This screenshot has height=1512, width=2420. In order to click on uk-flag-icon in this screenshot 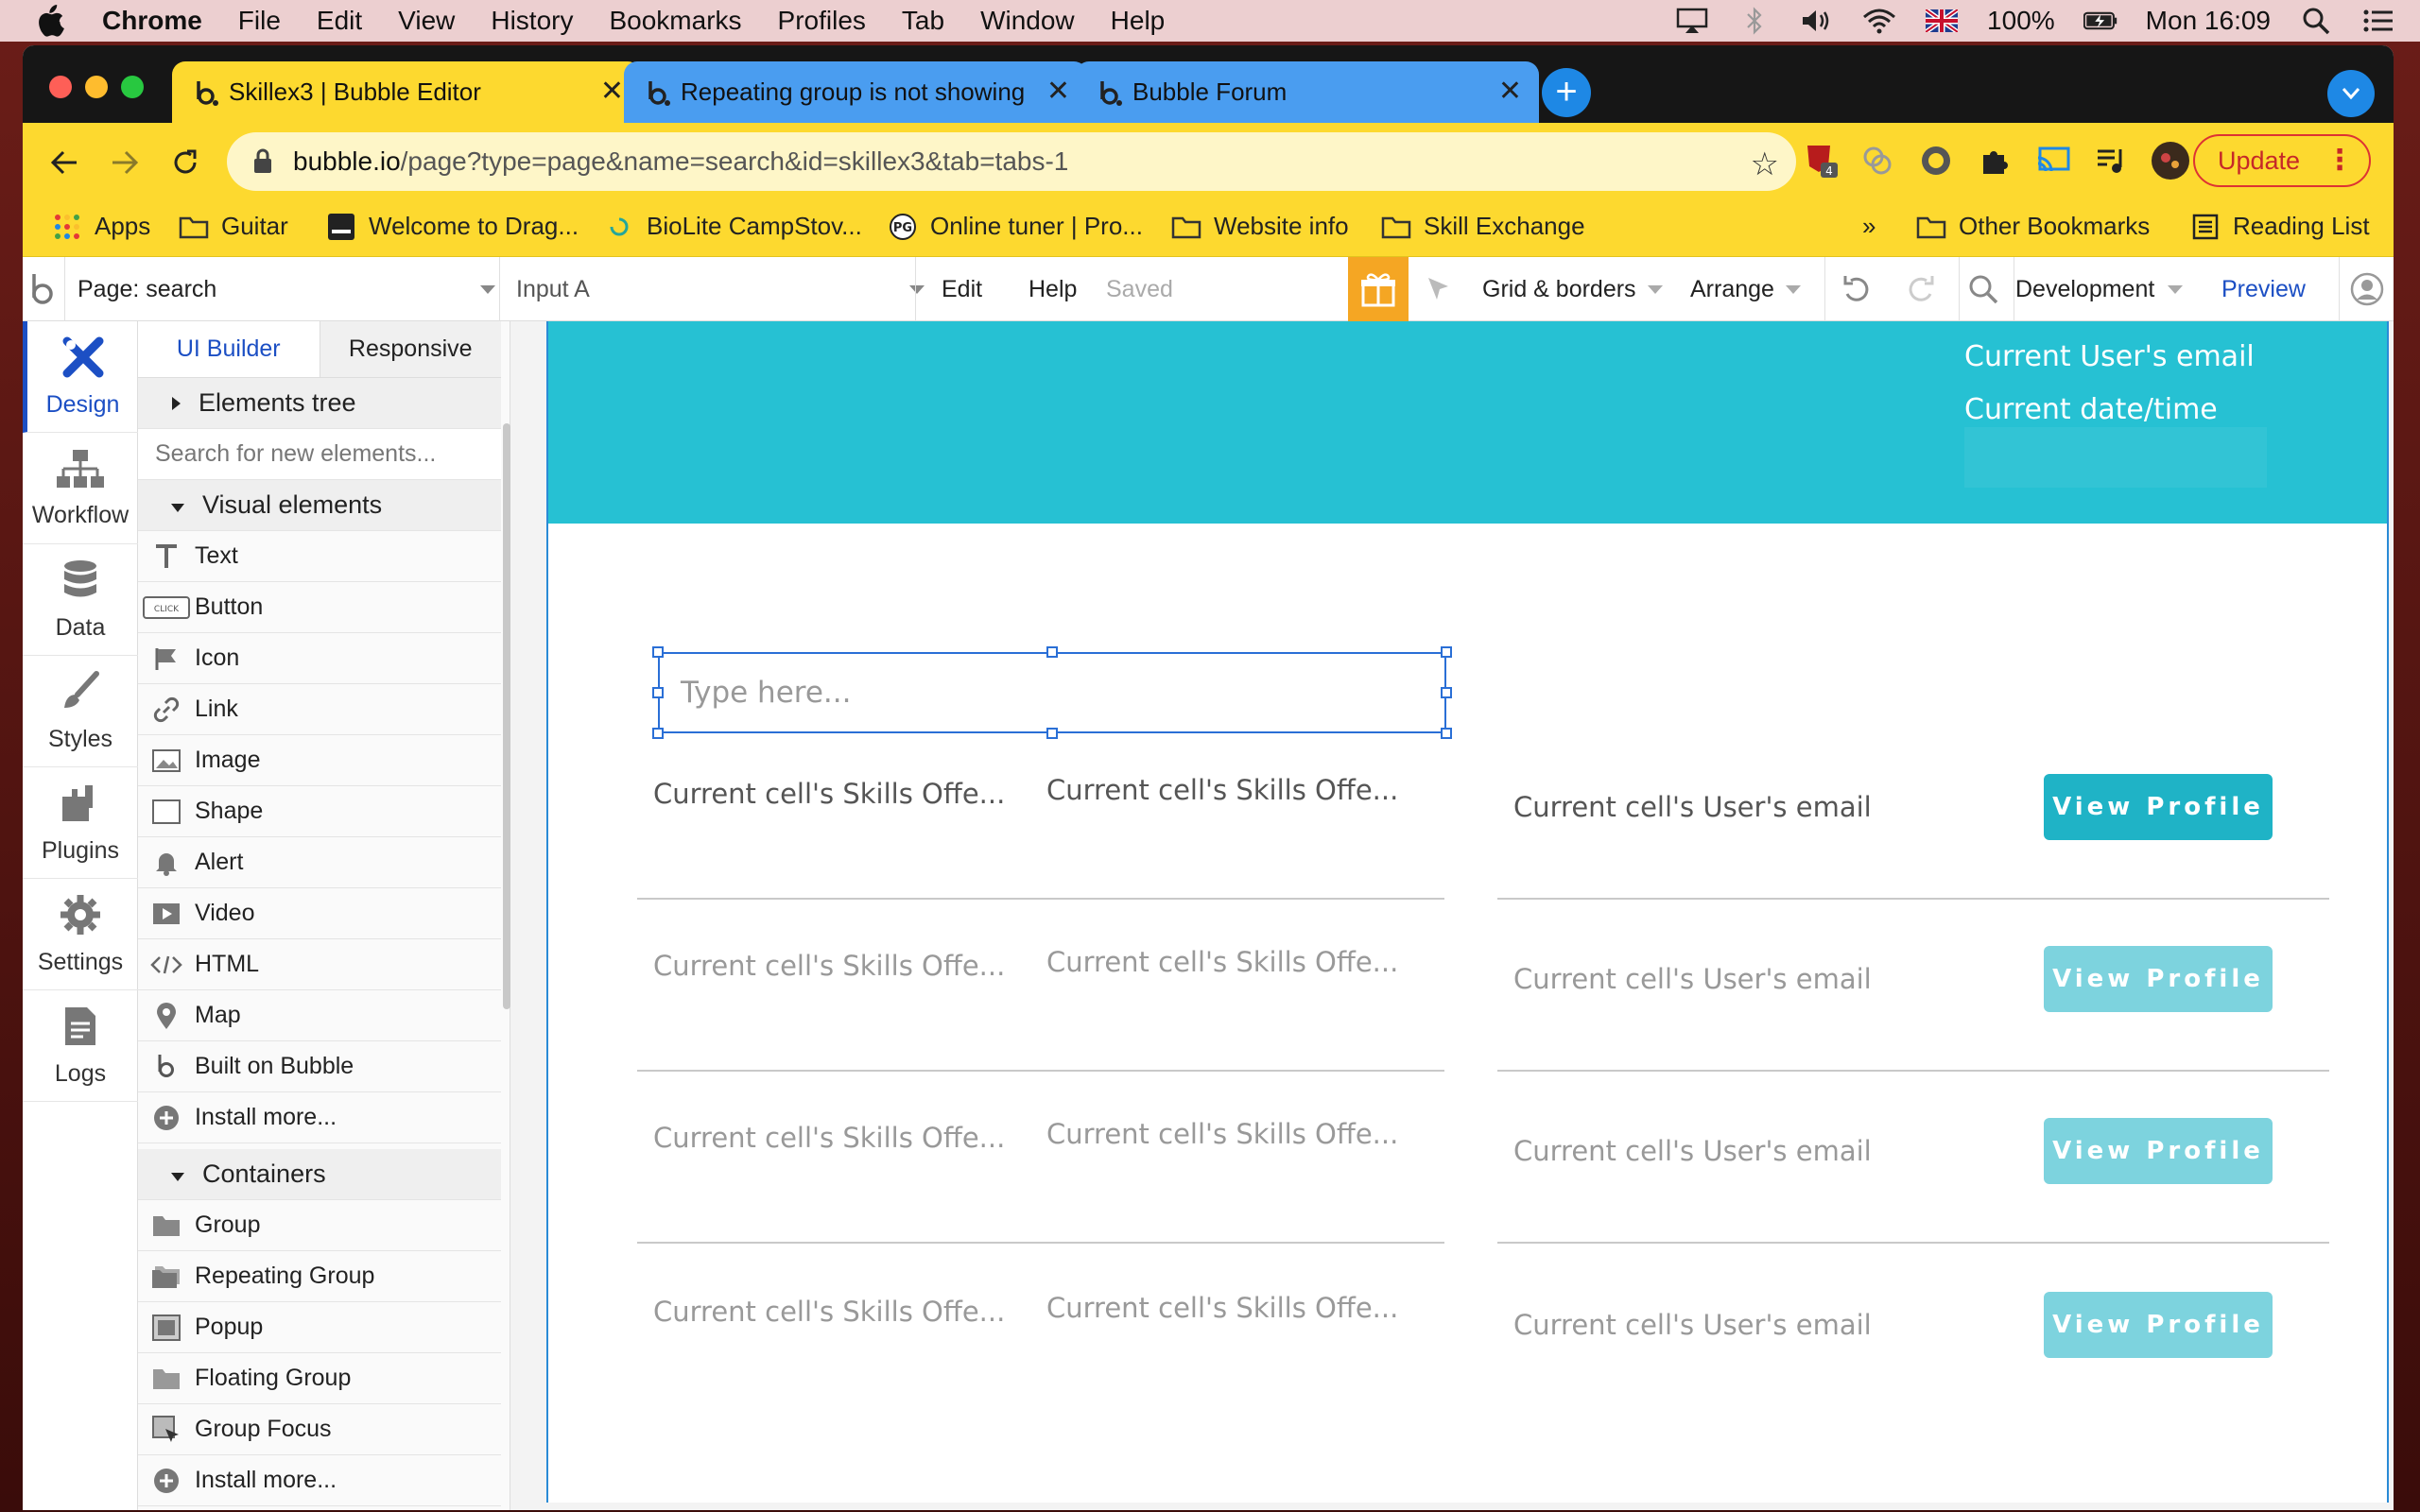, I will do `click(1942, 21)`.